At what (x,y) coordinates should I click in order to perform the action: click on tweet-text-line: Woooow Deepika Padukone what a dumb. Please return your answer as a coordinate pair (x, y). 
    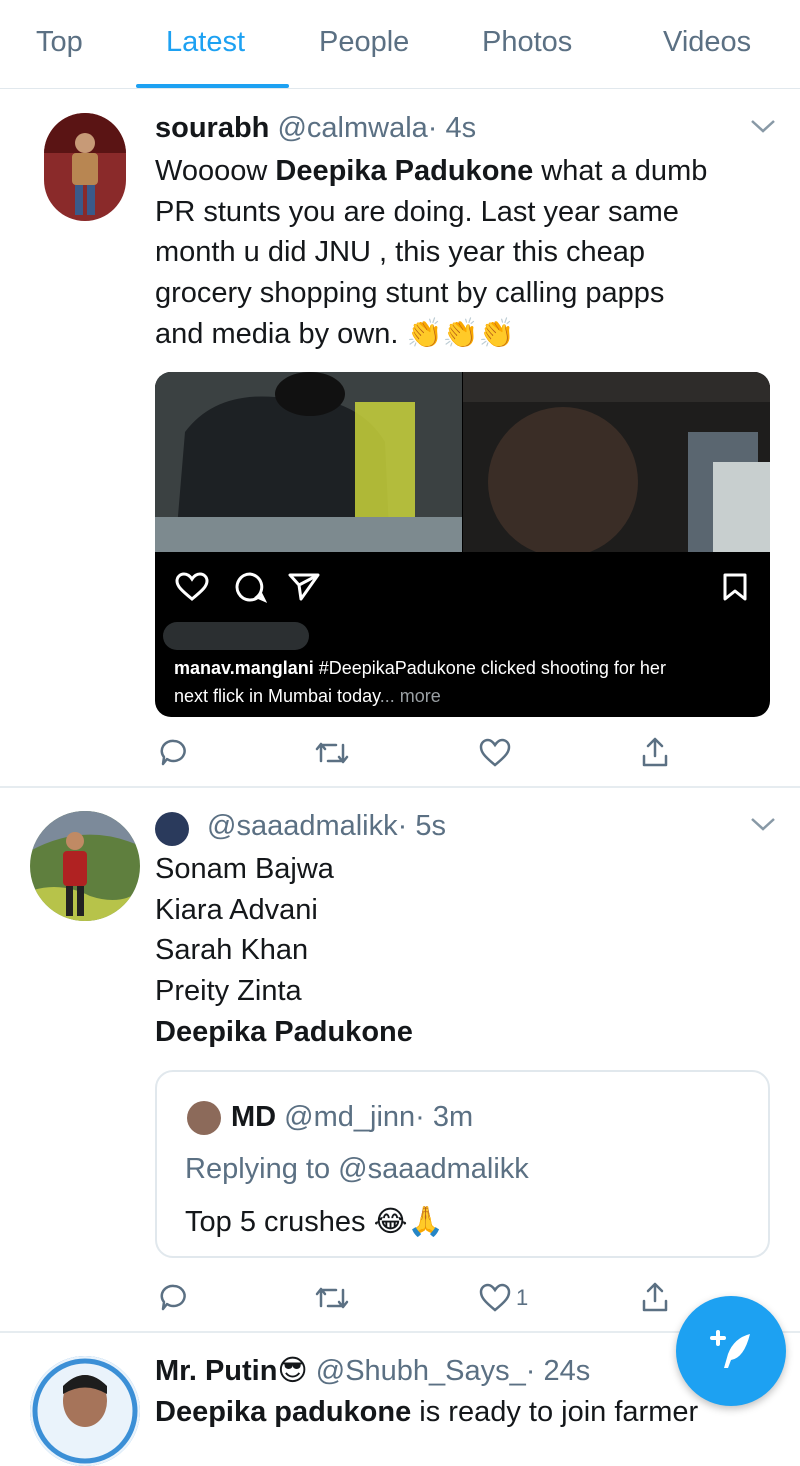
    Looking at the image, I should click on (431, 171).